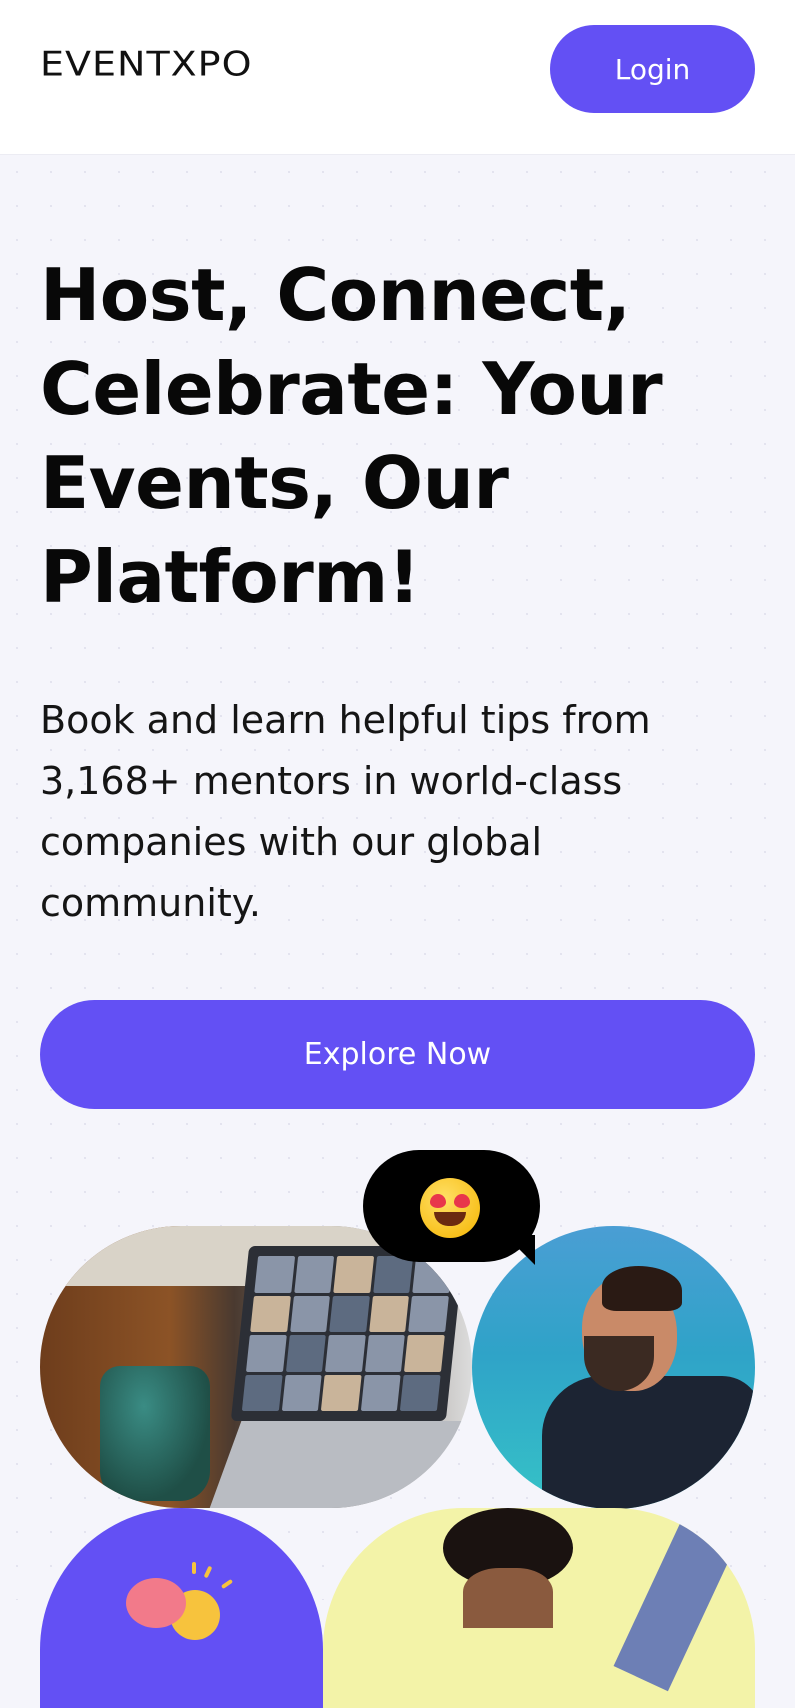 The image size is (795, 1708). I want to click on heart-eyes-emoji-icon, so click(450, 1208).